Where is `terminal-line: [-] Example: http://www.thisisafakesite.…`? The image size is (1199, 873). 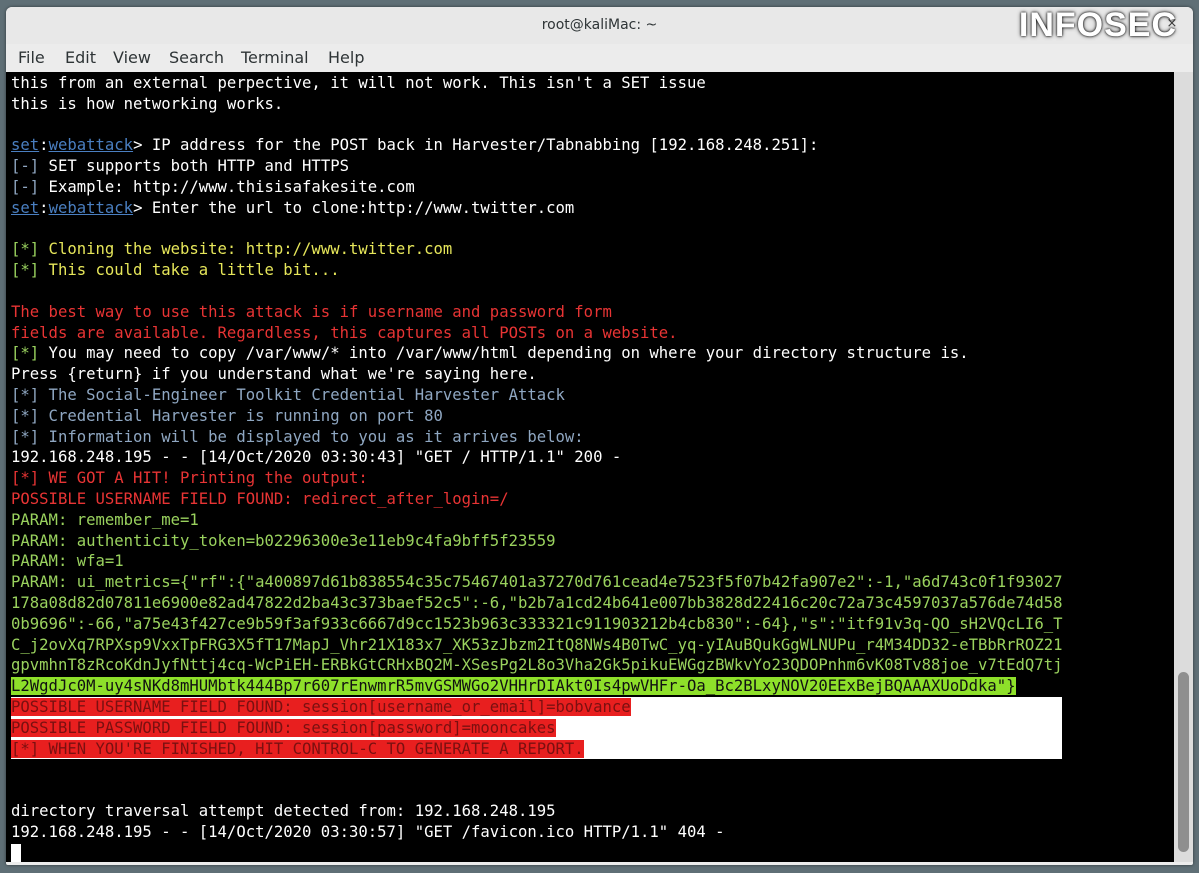 terminal-line: [-] Example: http://www.thisisafakesite.… is located at coordinates (536, 187).